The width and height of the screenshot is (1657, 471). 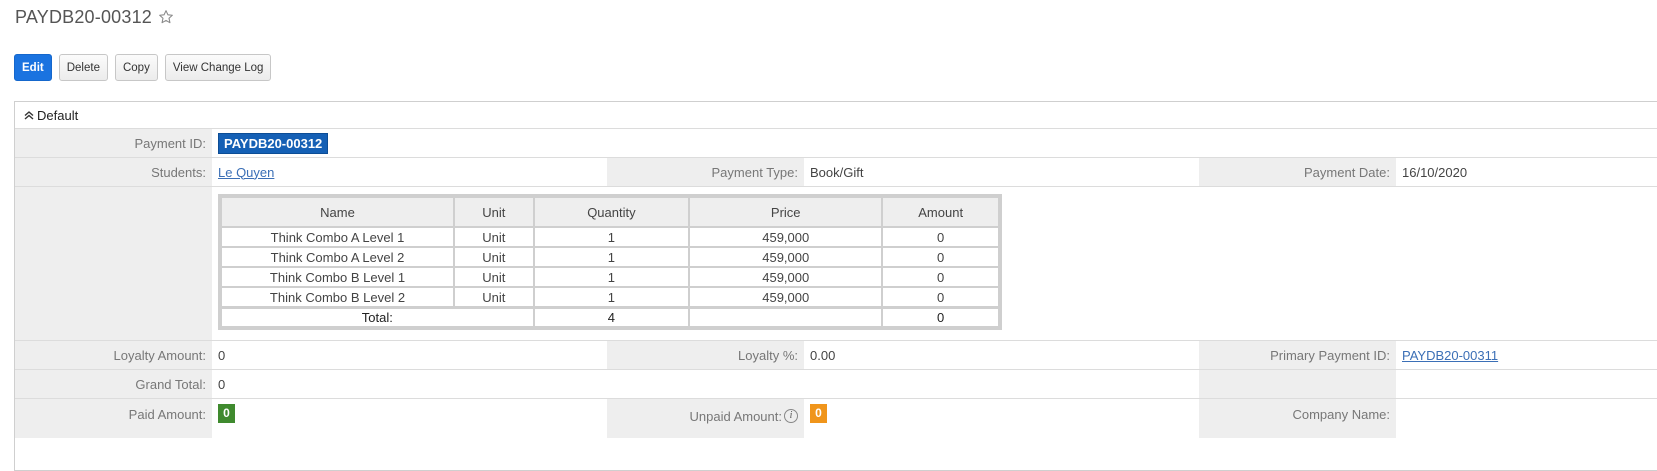 What do you see at coordinates (166, 17) in the screenshot?
I see `star-icon` at bounding box center [166, 17].